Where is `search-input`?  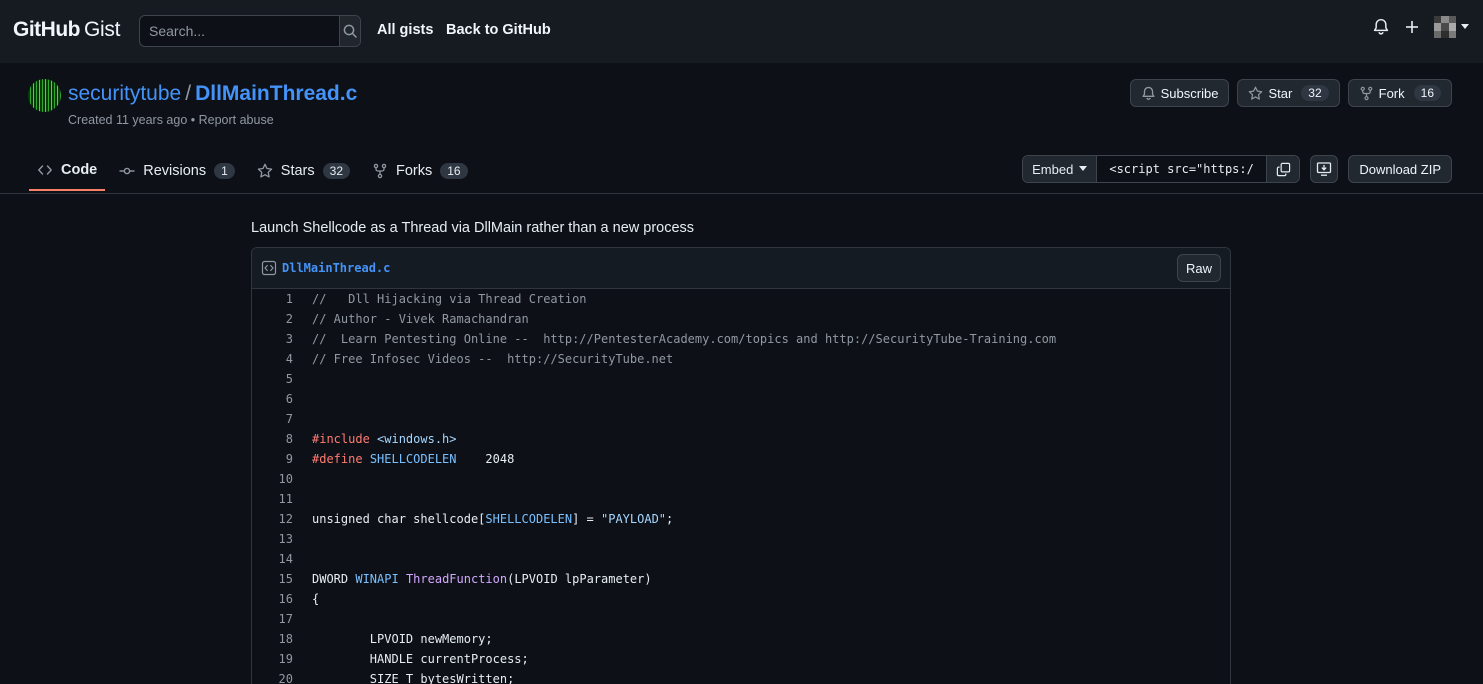
search-input is located at coordinates (239, 31).